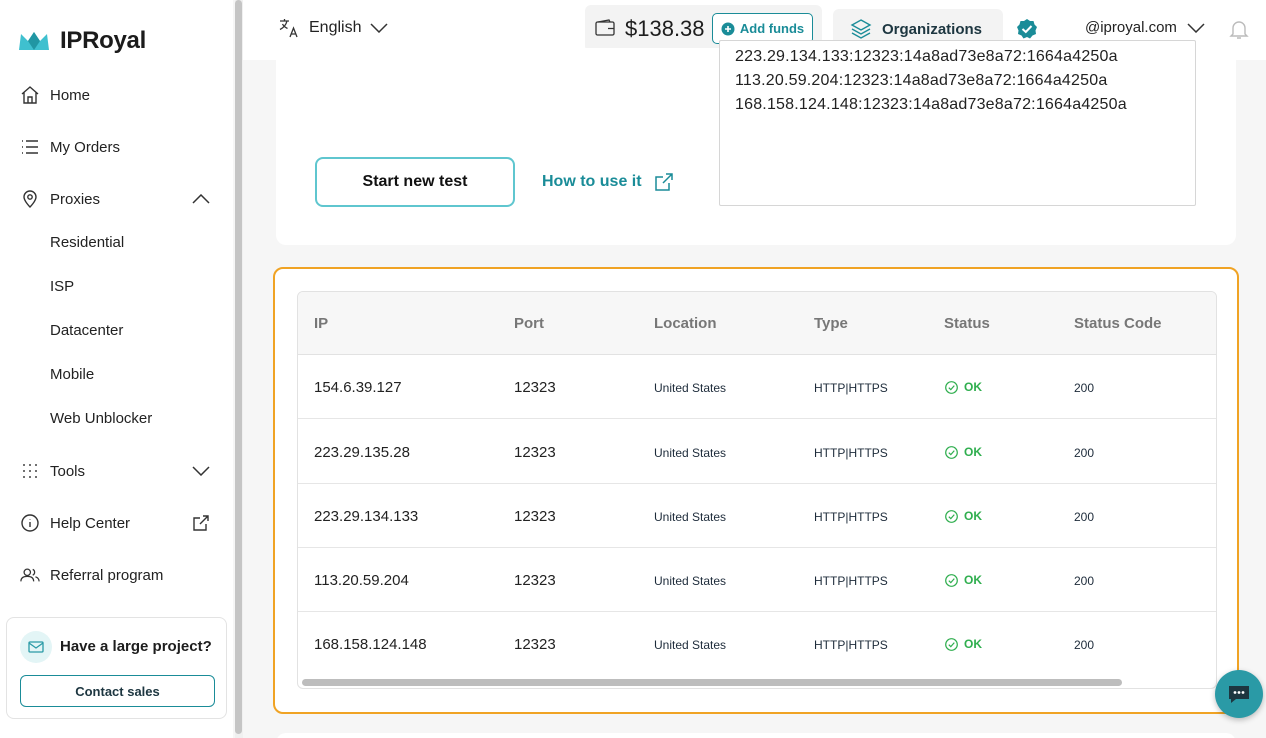  What do you see at coordinates (34, 41) in the screenshot?
I see `crown-icon` at bounding box center [34, 41].